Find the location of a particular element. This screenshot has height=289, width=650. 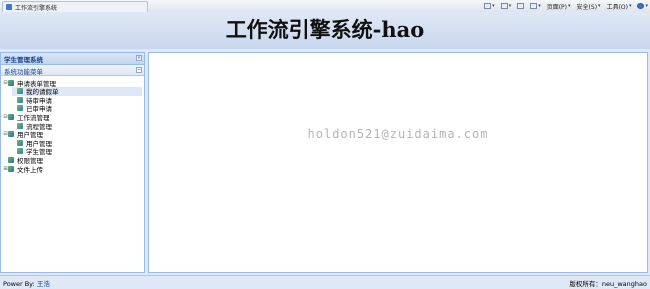

power-label: Power By: is located at coordinates (19, 284).